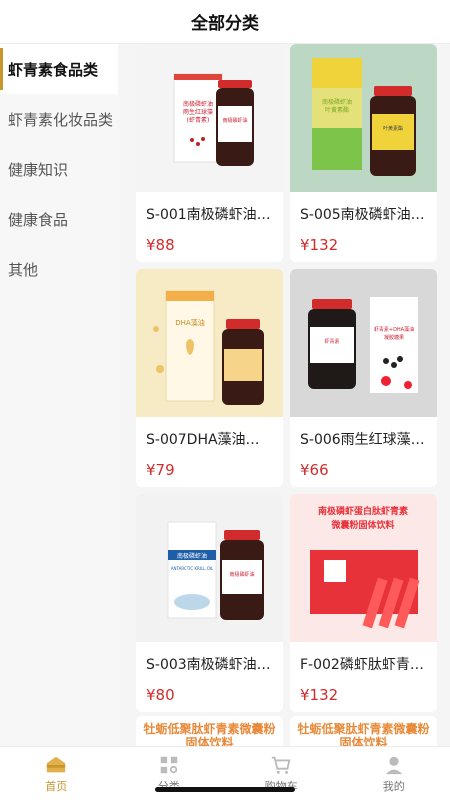 The height and width of the screenshot is (800, 450). Describe the element at coordinates (38, 219) in the screenshot. I see `sidebar-item-label: 健康食品` at that location.